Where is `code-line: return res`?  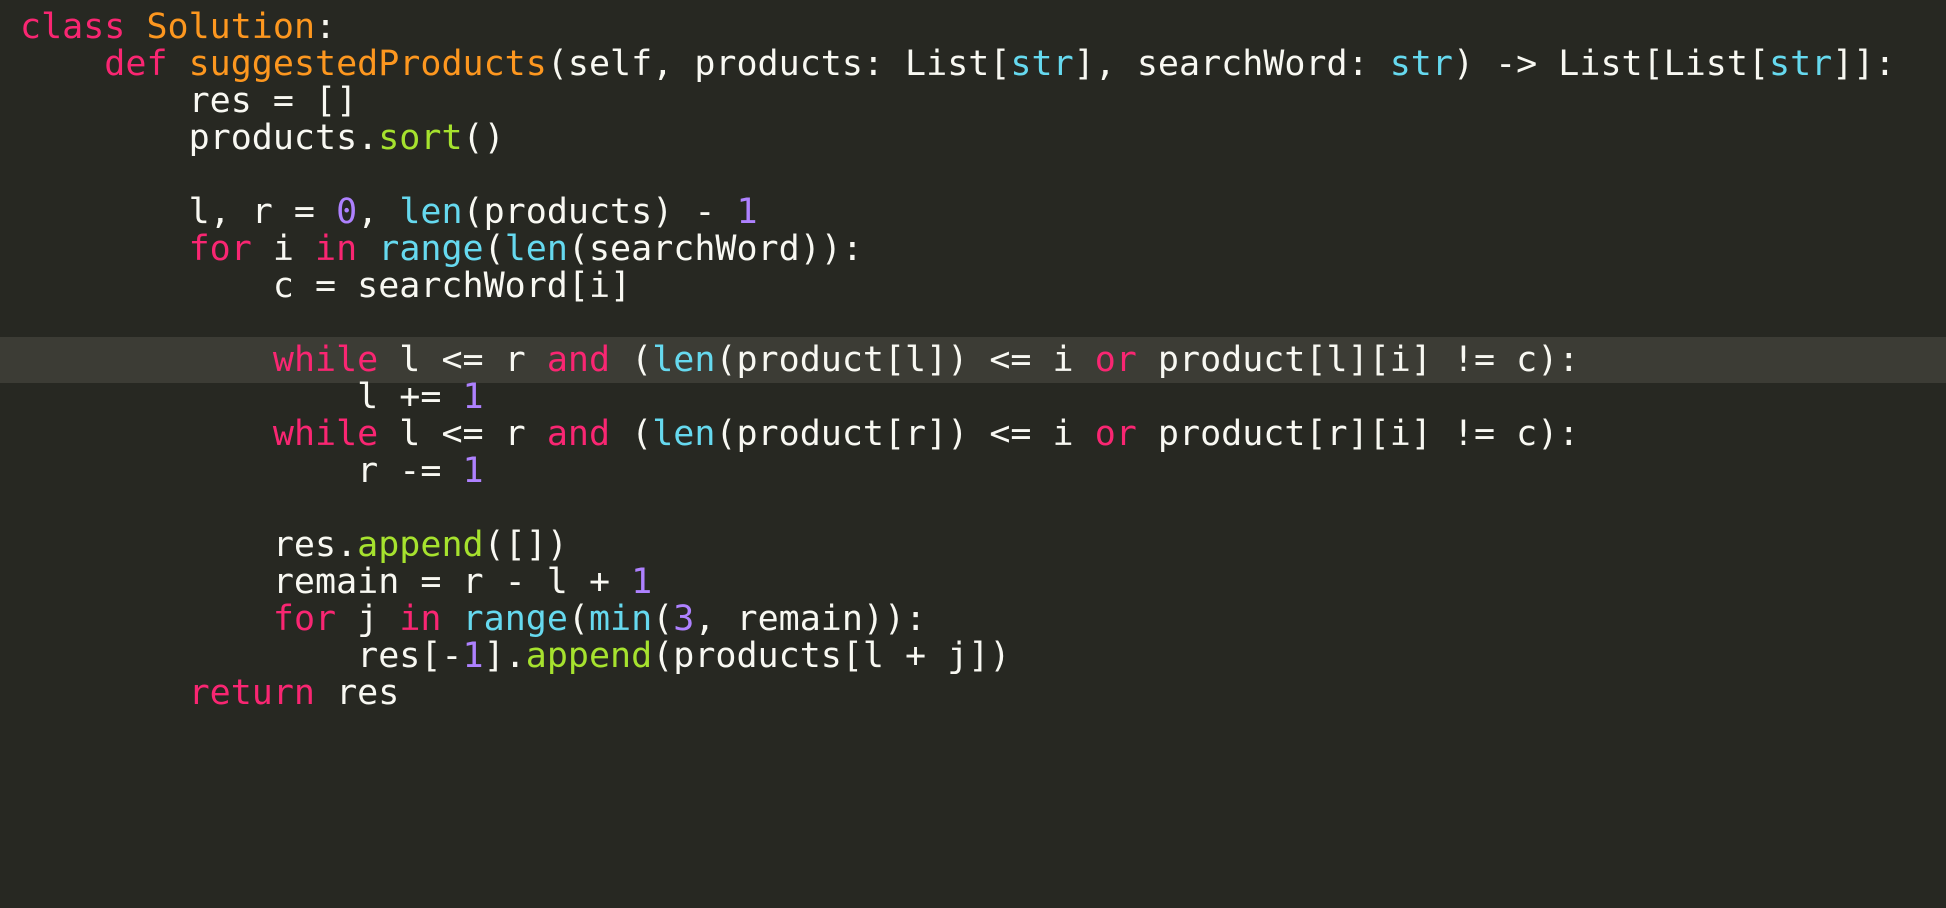 code-line: return res is located at coordinates (973, 693).